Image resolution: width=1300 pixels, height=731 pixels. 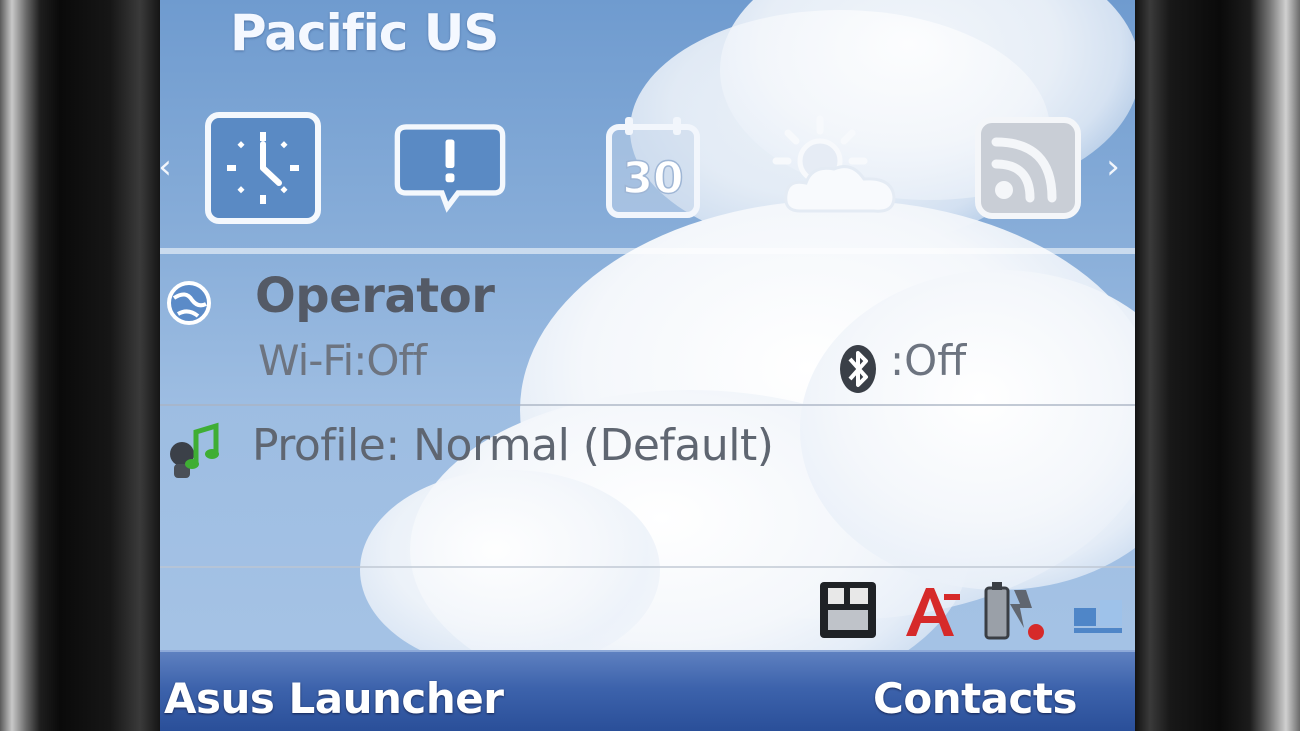 What do you see at coordinates (189, 303) in the screenshot?
I see `globe-network-icon` at bounding box center [189, 303].